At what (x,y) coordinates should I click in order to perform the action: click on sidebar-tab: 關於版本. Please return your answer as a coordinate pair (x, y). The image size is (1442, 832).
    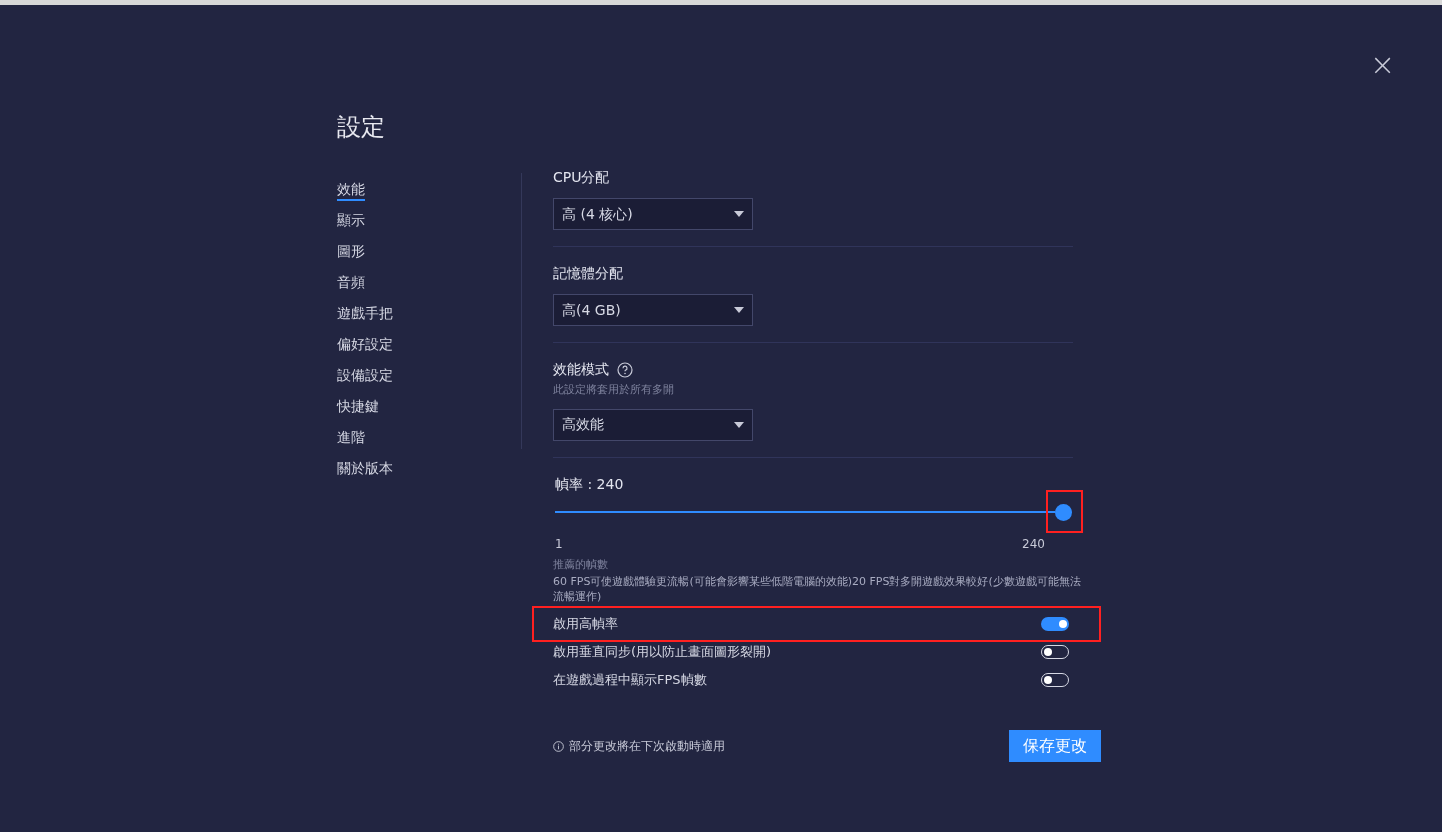
    Looking at the image, I should click on (365, 469).